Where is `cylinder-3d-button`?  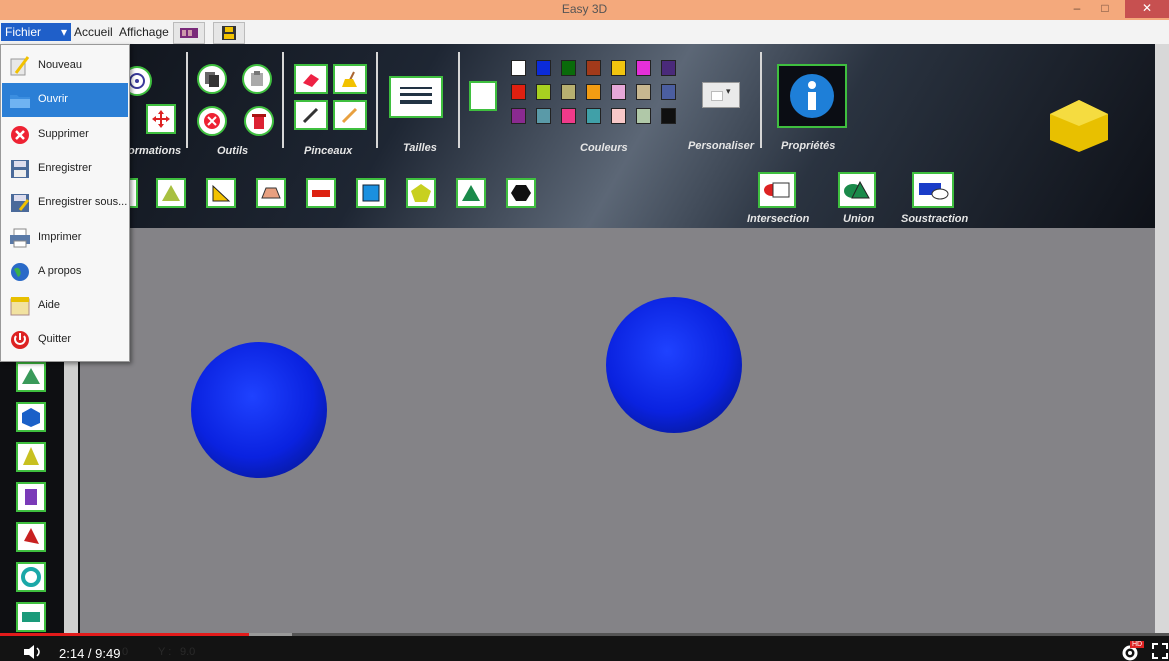
cylinder-3d-button is located at coordinates (31, 497).